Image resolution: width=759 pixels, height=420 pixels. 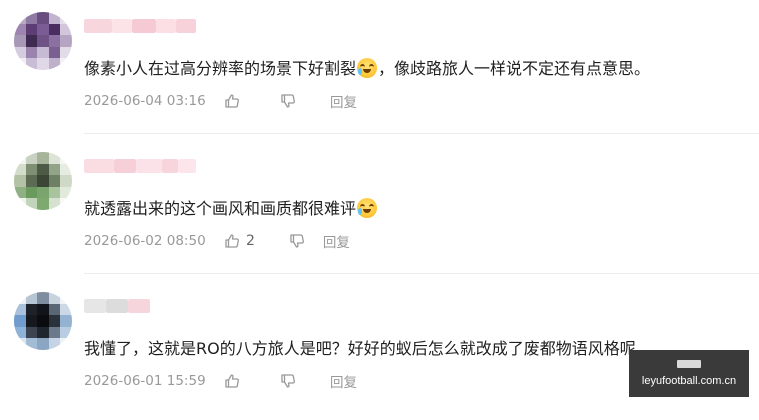 I want to click on timestamp: 2026-06-04 03:16, so click(x=145, y=101).